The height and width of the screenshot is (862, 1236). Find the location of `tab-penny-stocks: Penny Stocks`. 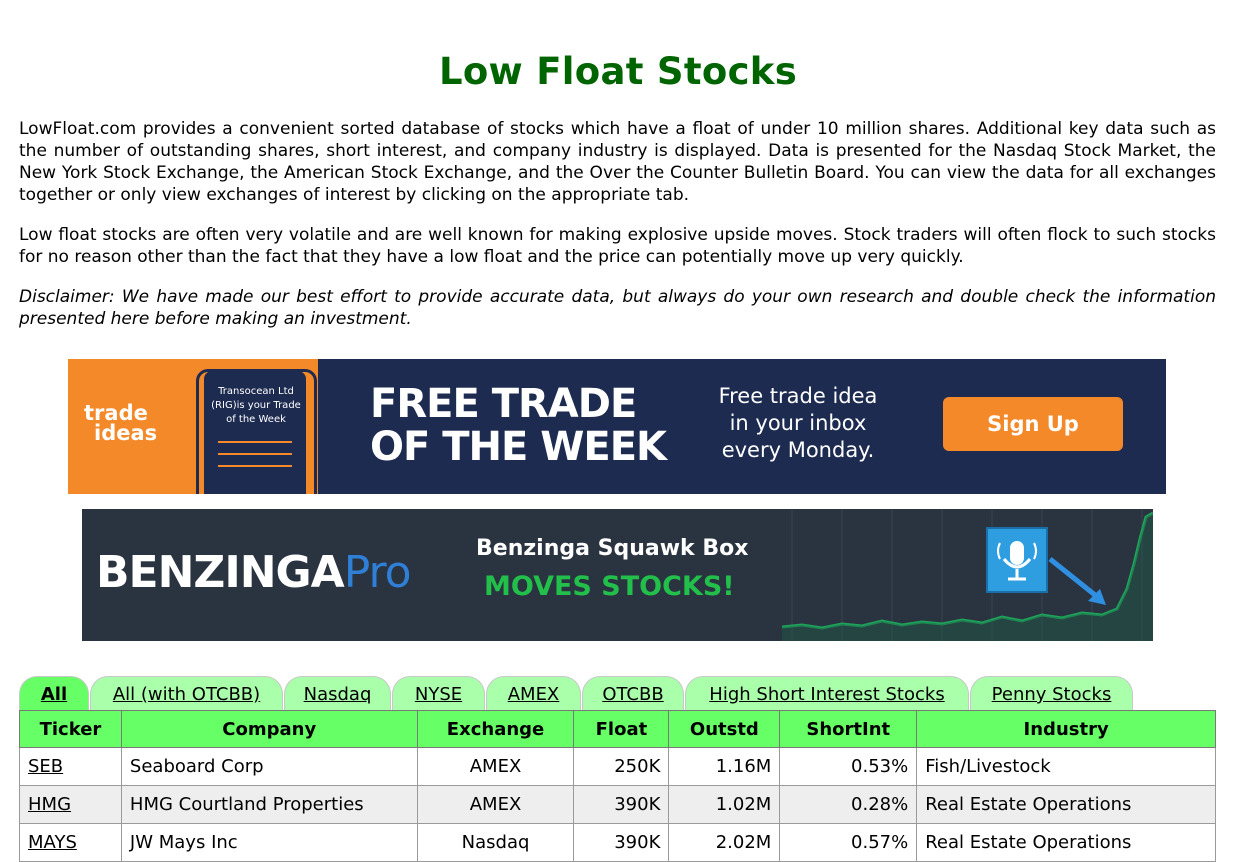

tab-penny-stocks: Penny Stocks is located at coordinates (1051, 693).